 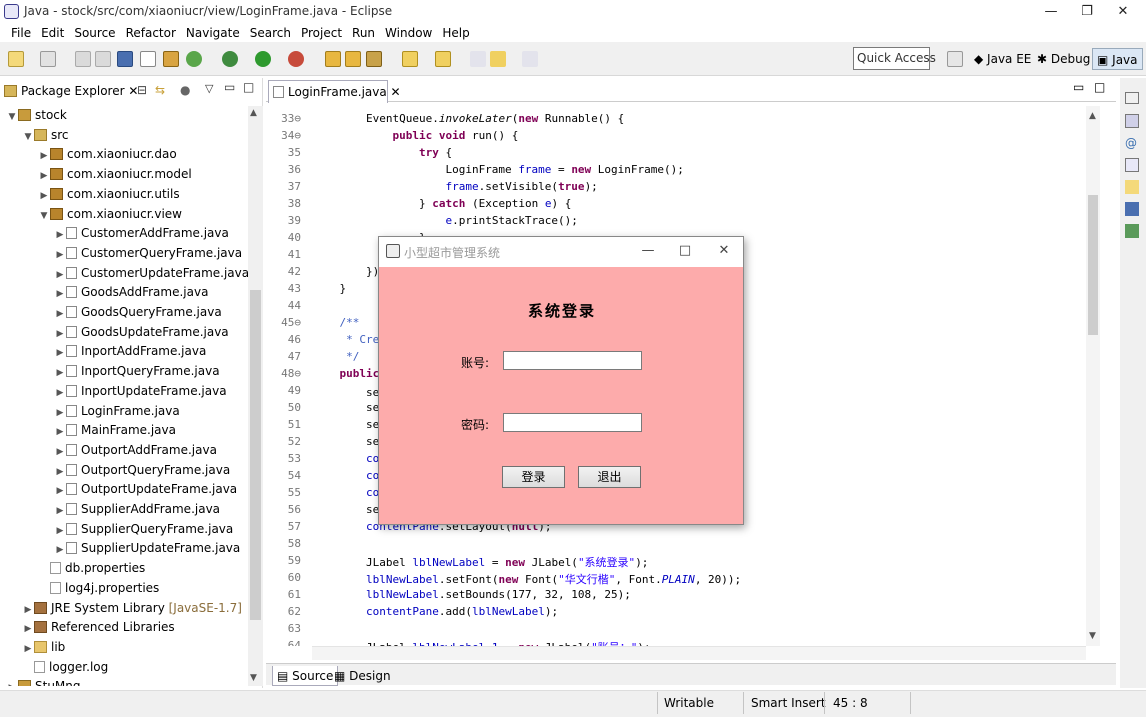 I want to click on editor-scroll-thumb, so click(x=1093, y=265).